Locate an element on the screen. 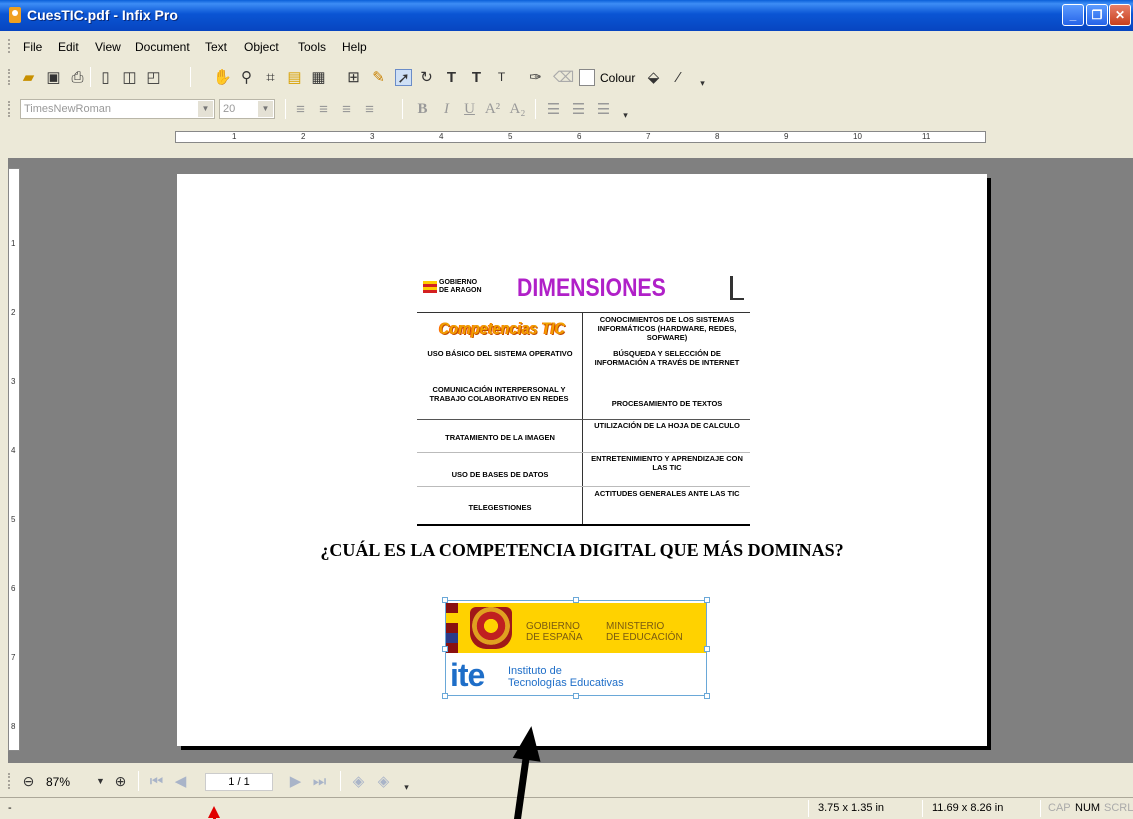  toolbar-separator is located at coordinates (402, 109).